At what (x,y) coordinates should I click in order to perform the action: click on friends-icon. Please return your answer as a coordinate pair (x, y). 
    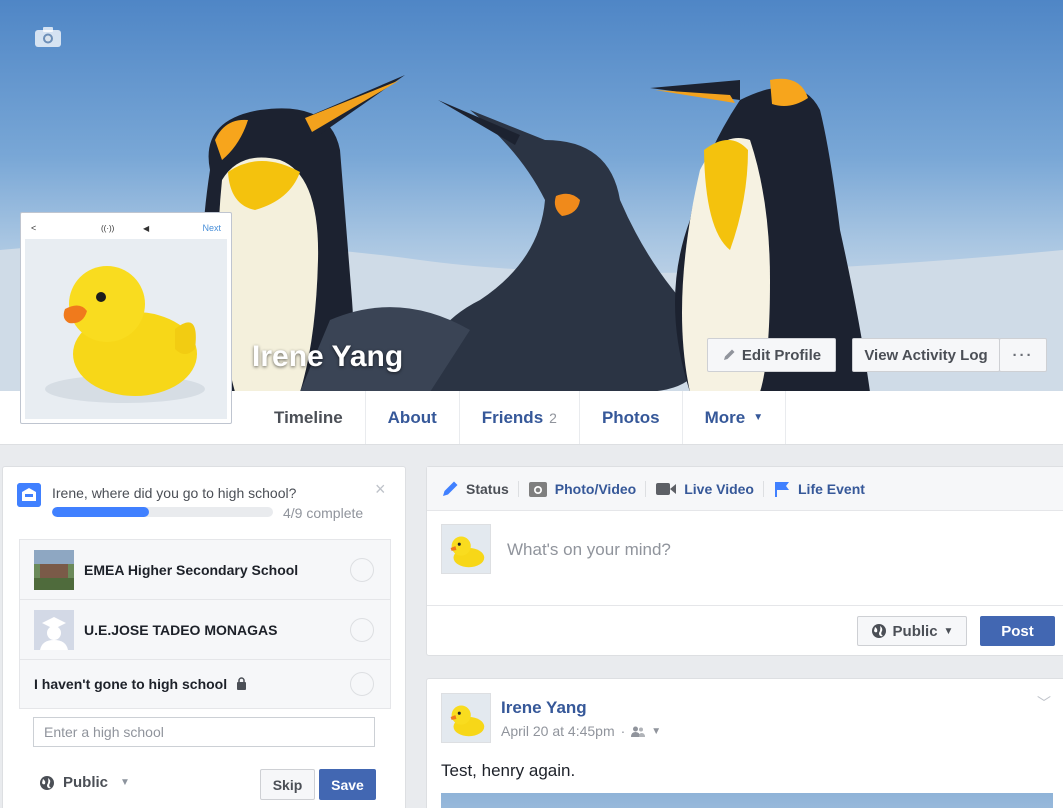
    Looking at the image, I should click on (638, 731).